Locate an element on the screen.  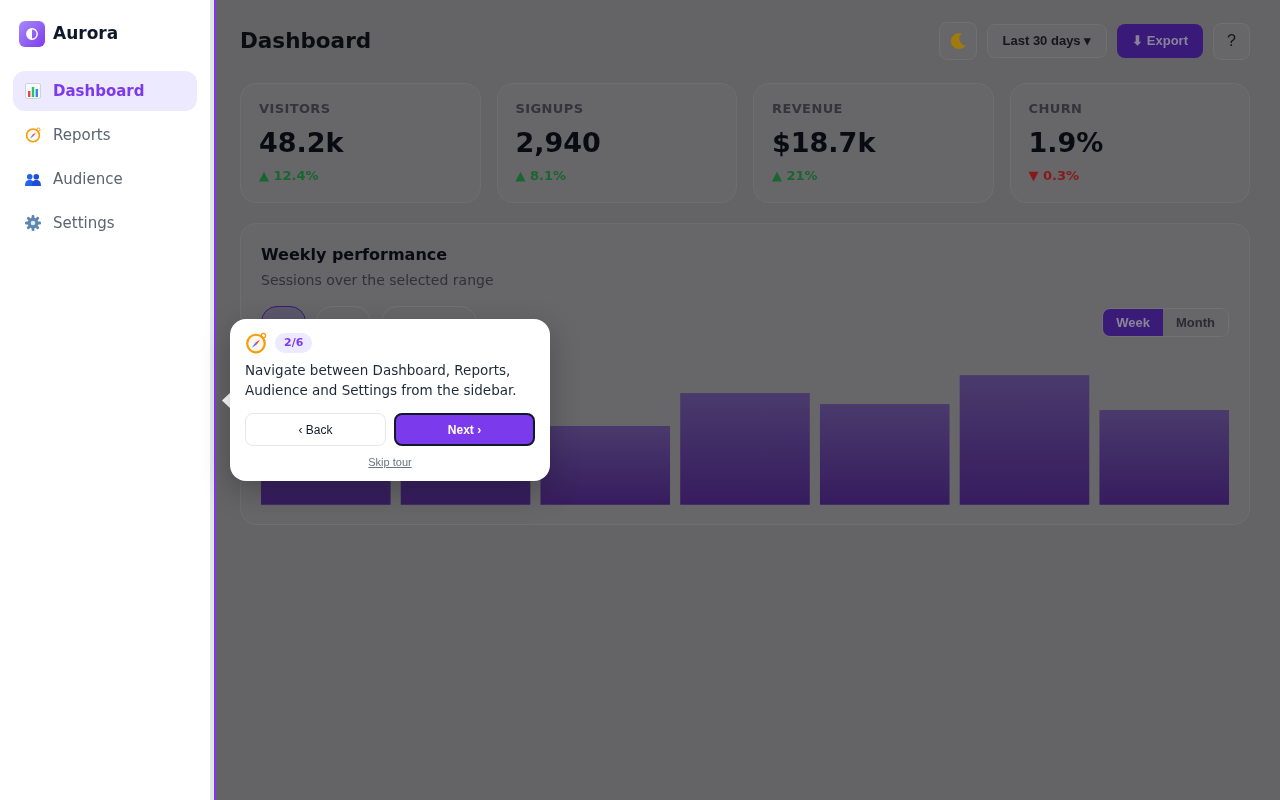
nav-item: Dashboard is located at coordinates (105, 91).